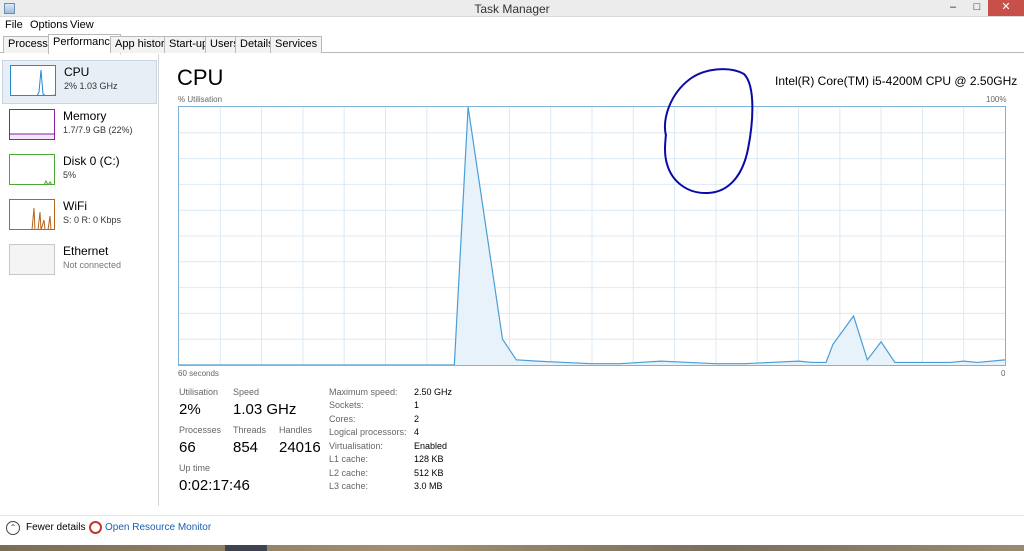  I want to click on sidebar-item-detail: 2% 1.03 GHz, so click(91, 86).